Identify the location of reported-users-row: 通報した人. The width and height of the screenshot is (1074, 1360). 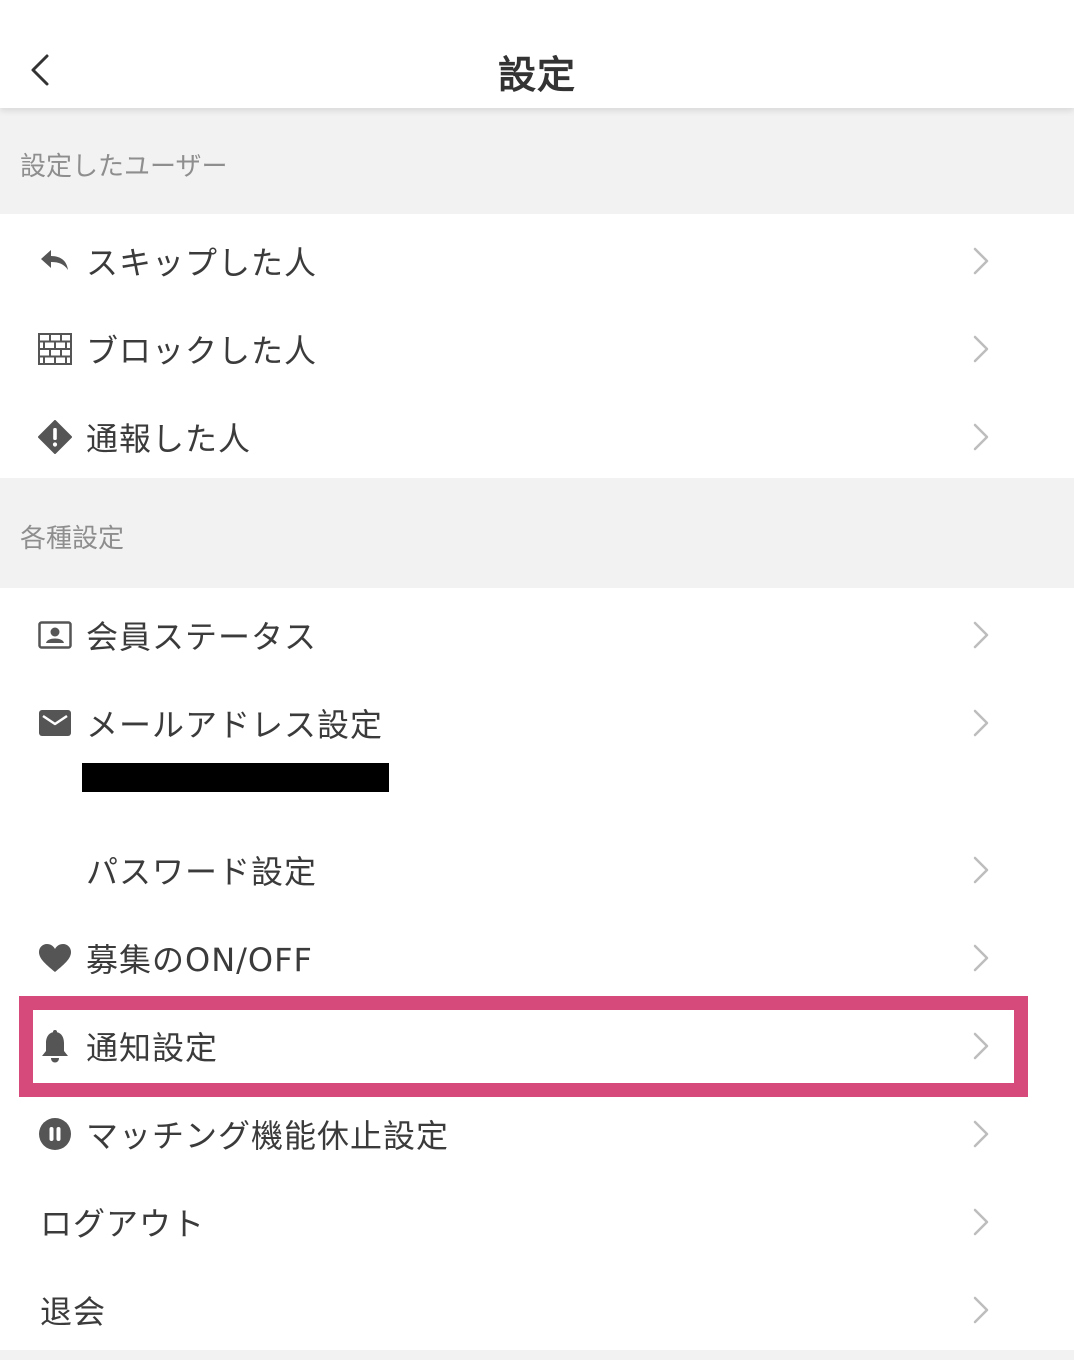
(537, 436).